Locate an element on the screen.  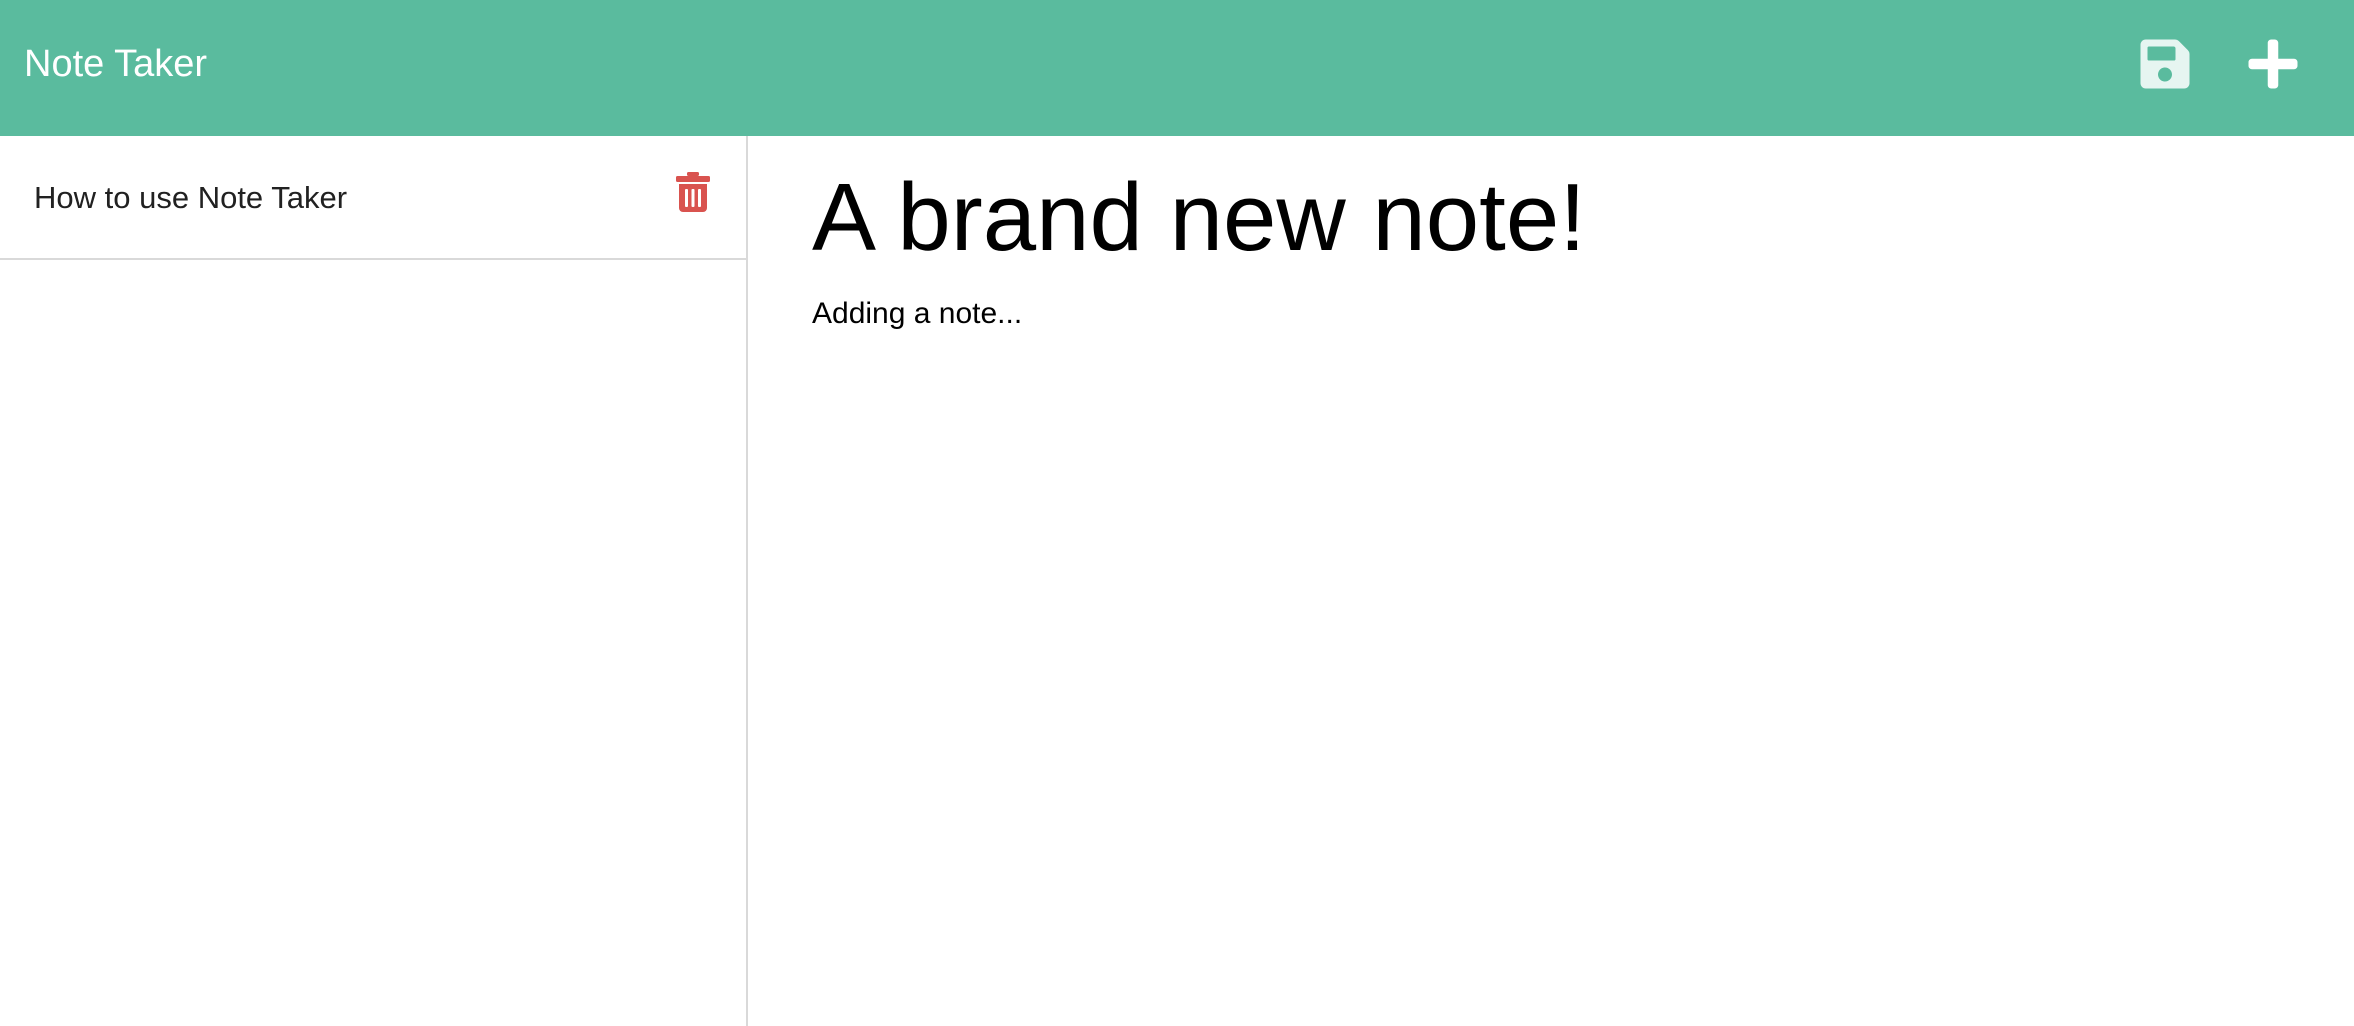
brand-title: Note Taker is located at coordinates (115, 64).